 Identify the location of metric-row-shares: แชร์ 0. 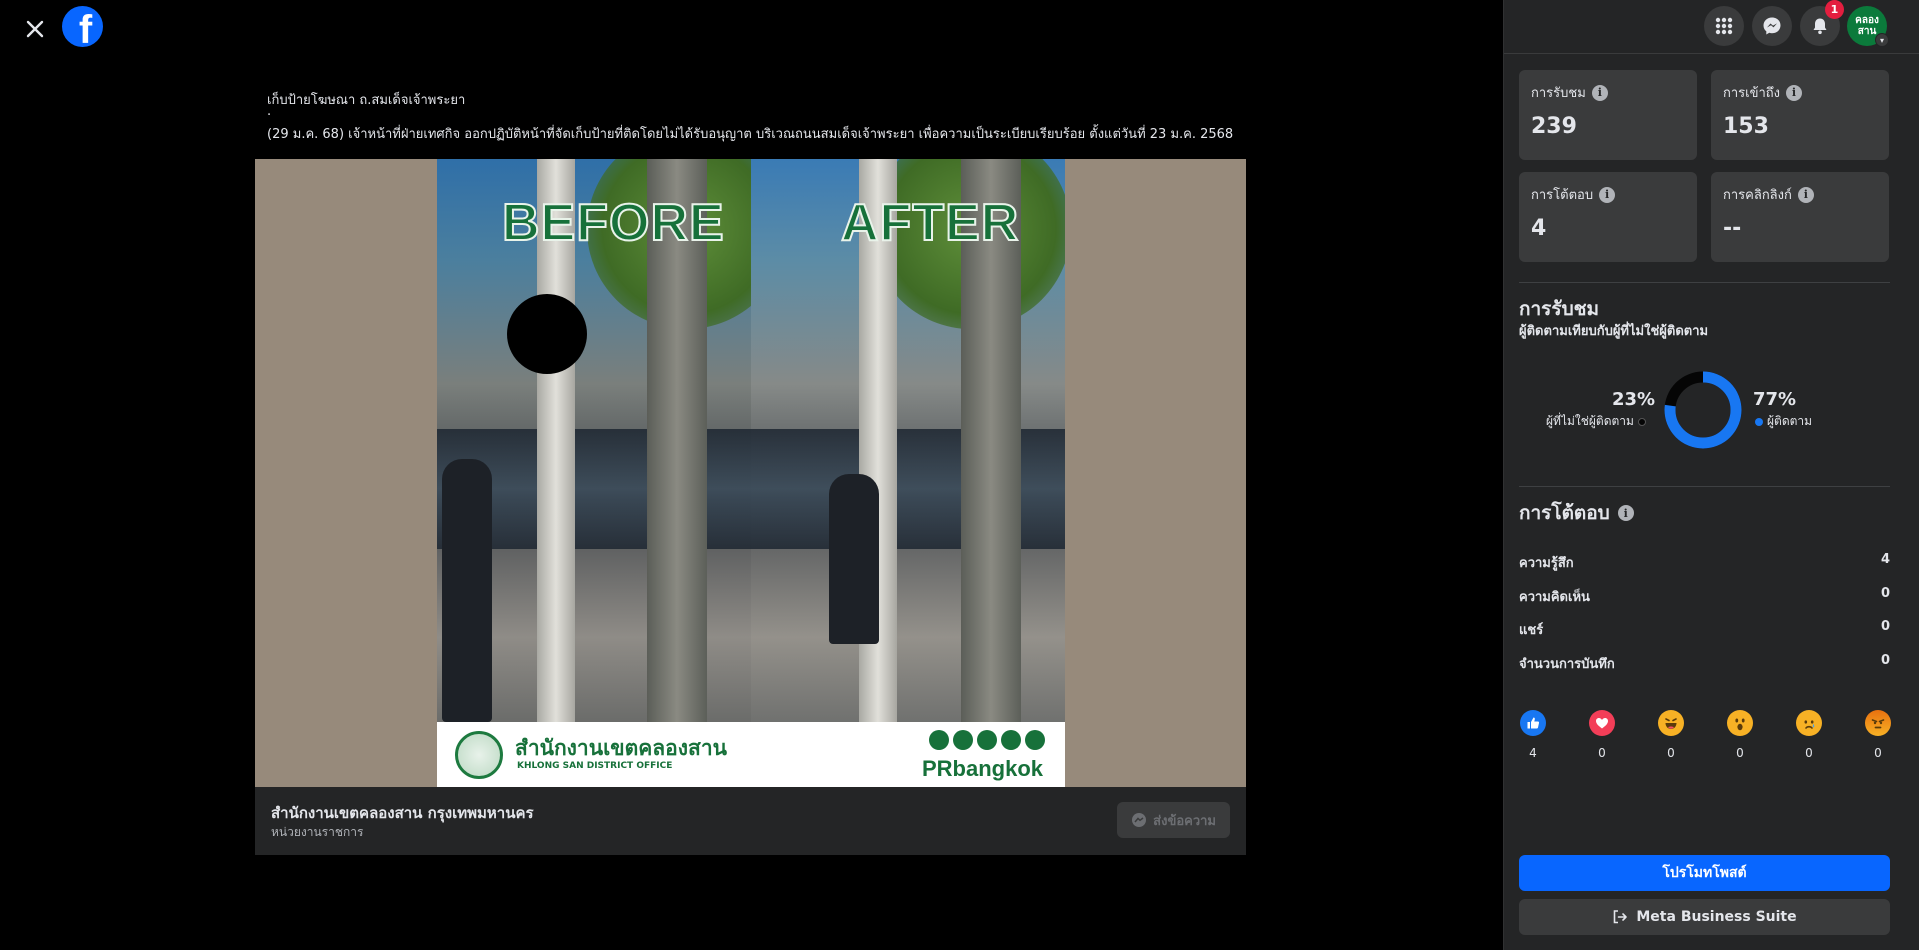
(1704, 629).